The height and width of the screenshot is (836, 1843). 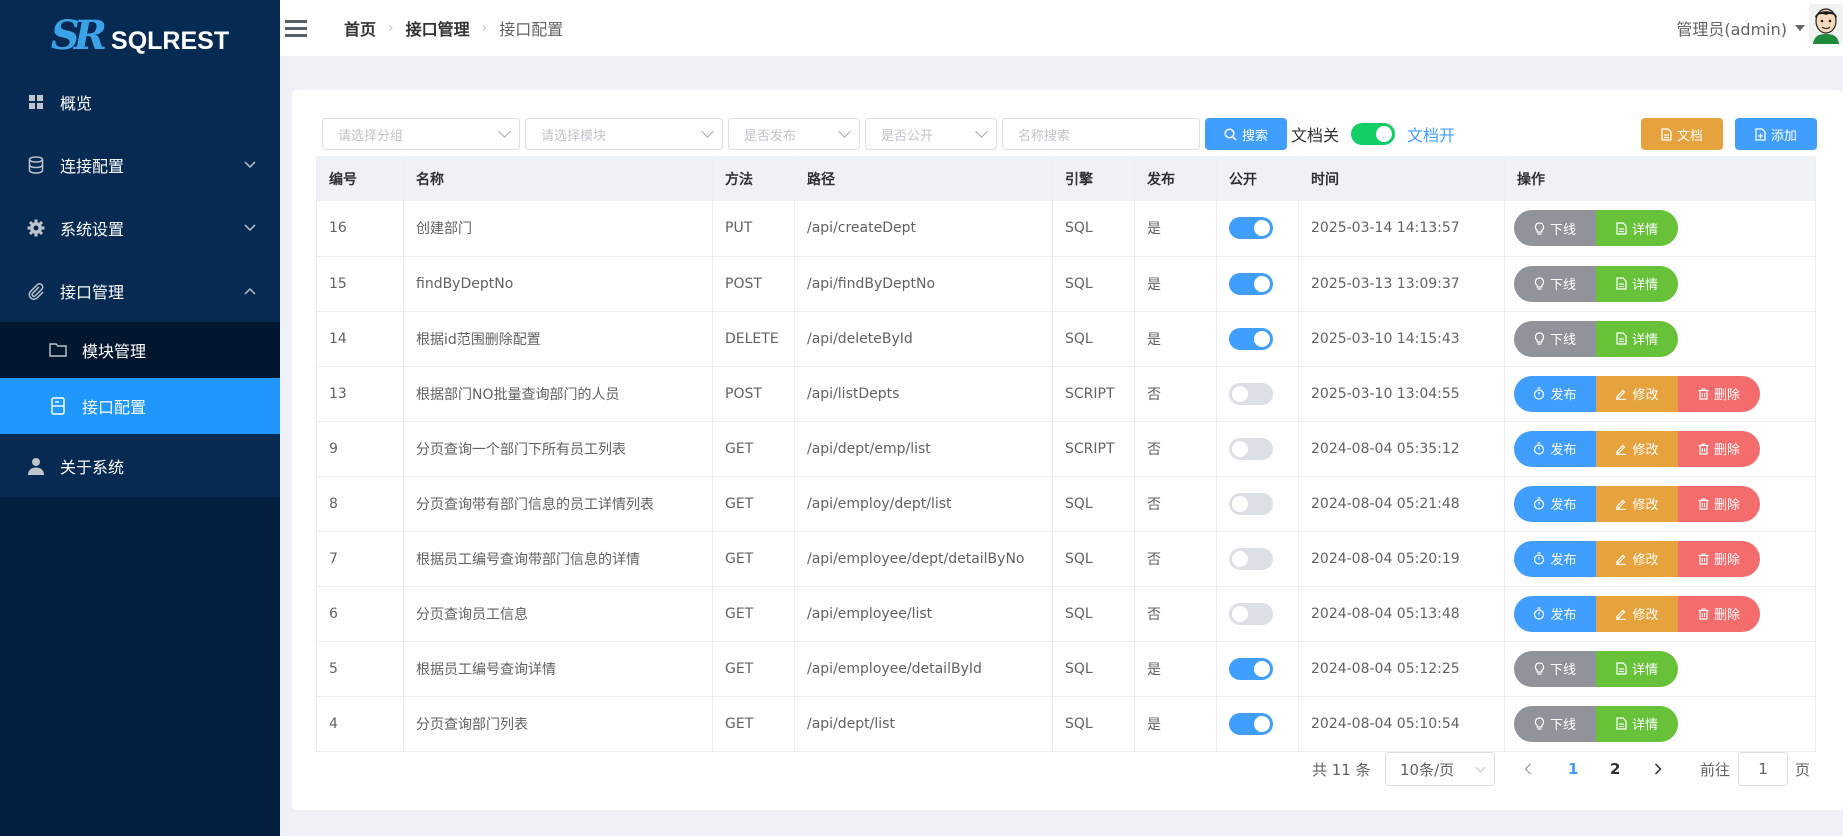 What do you see at coordinates (296, 28) in the screenshot?
I see `menu-toggle-icon` at bounding box center [296, 28].